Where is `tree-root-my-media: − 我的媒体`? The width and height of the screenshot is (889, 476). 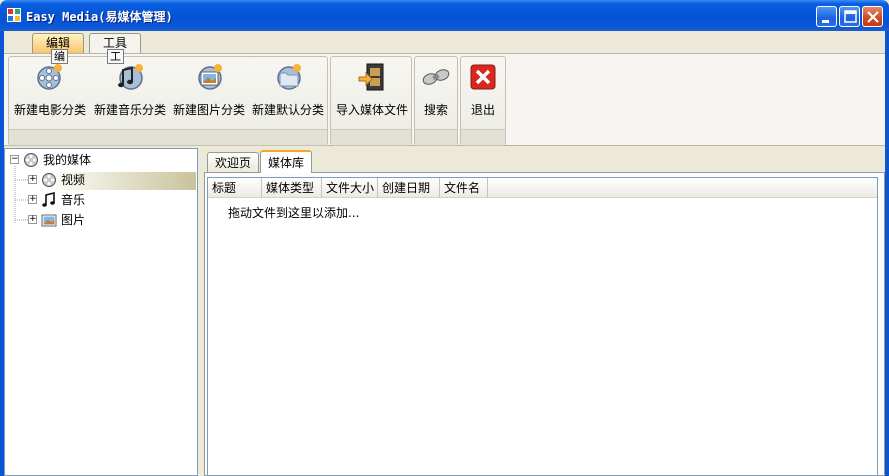 tree-root-my-media: − 我的媒体 is located at coordinates (85, 160).